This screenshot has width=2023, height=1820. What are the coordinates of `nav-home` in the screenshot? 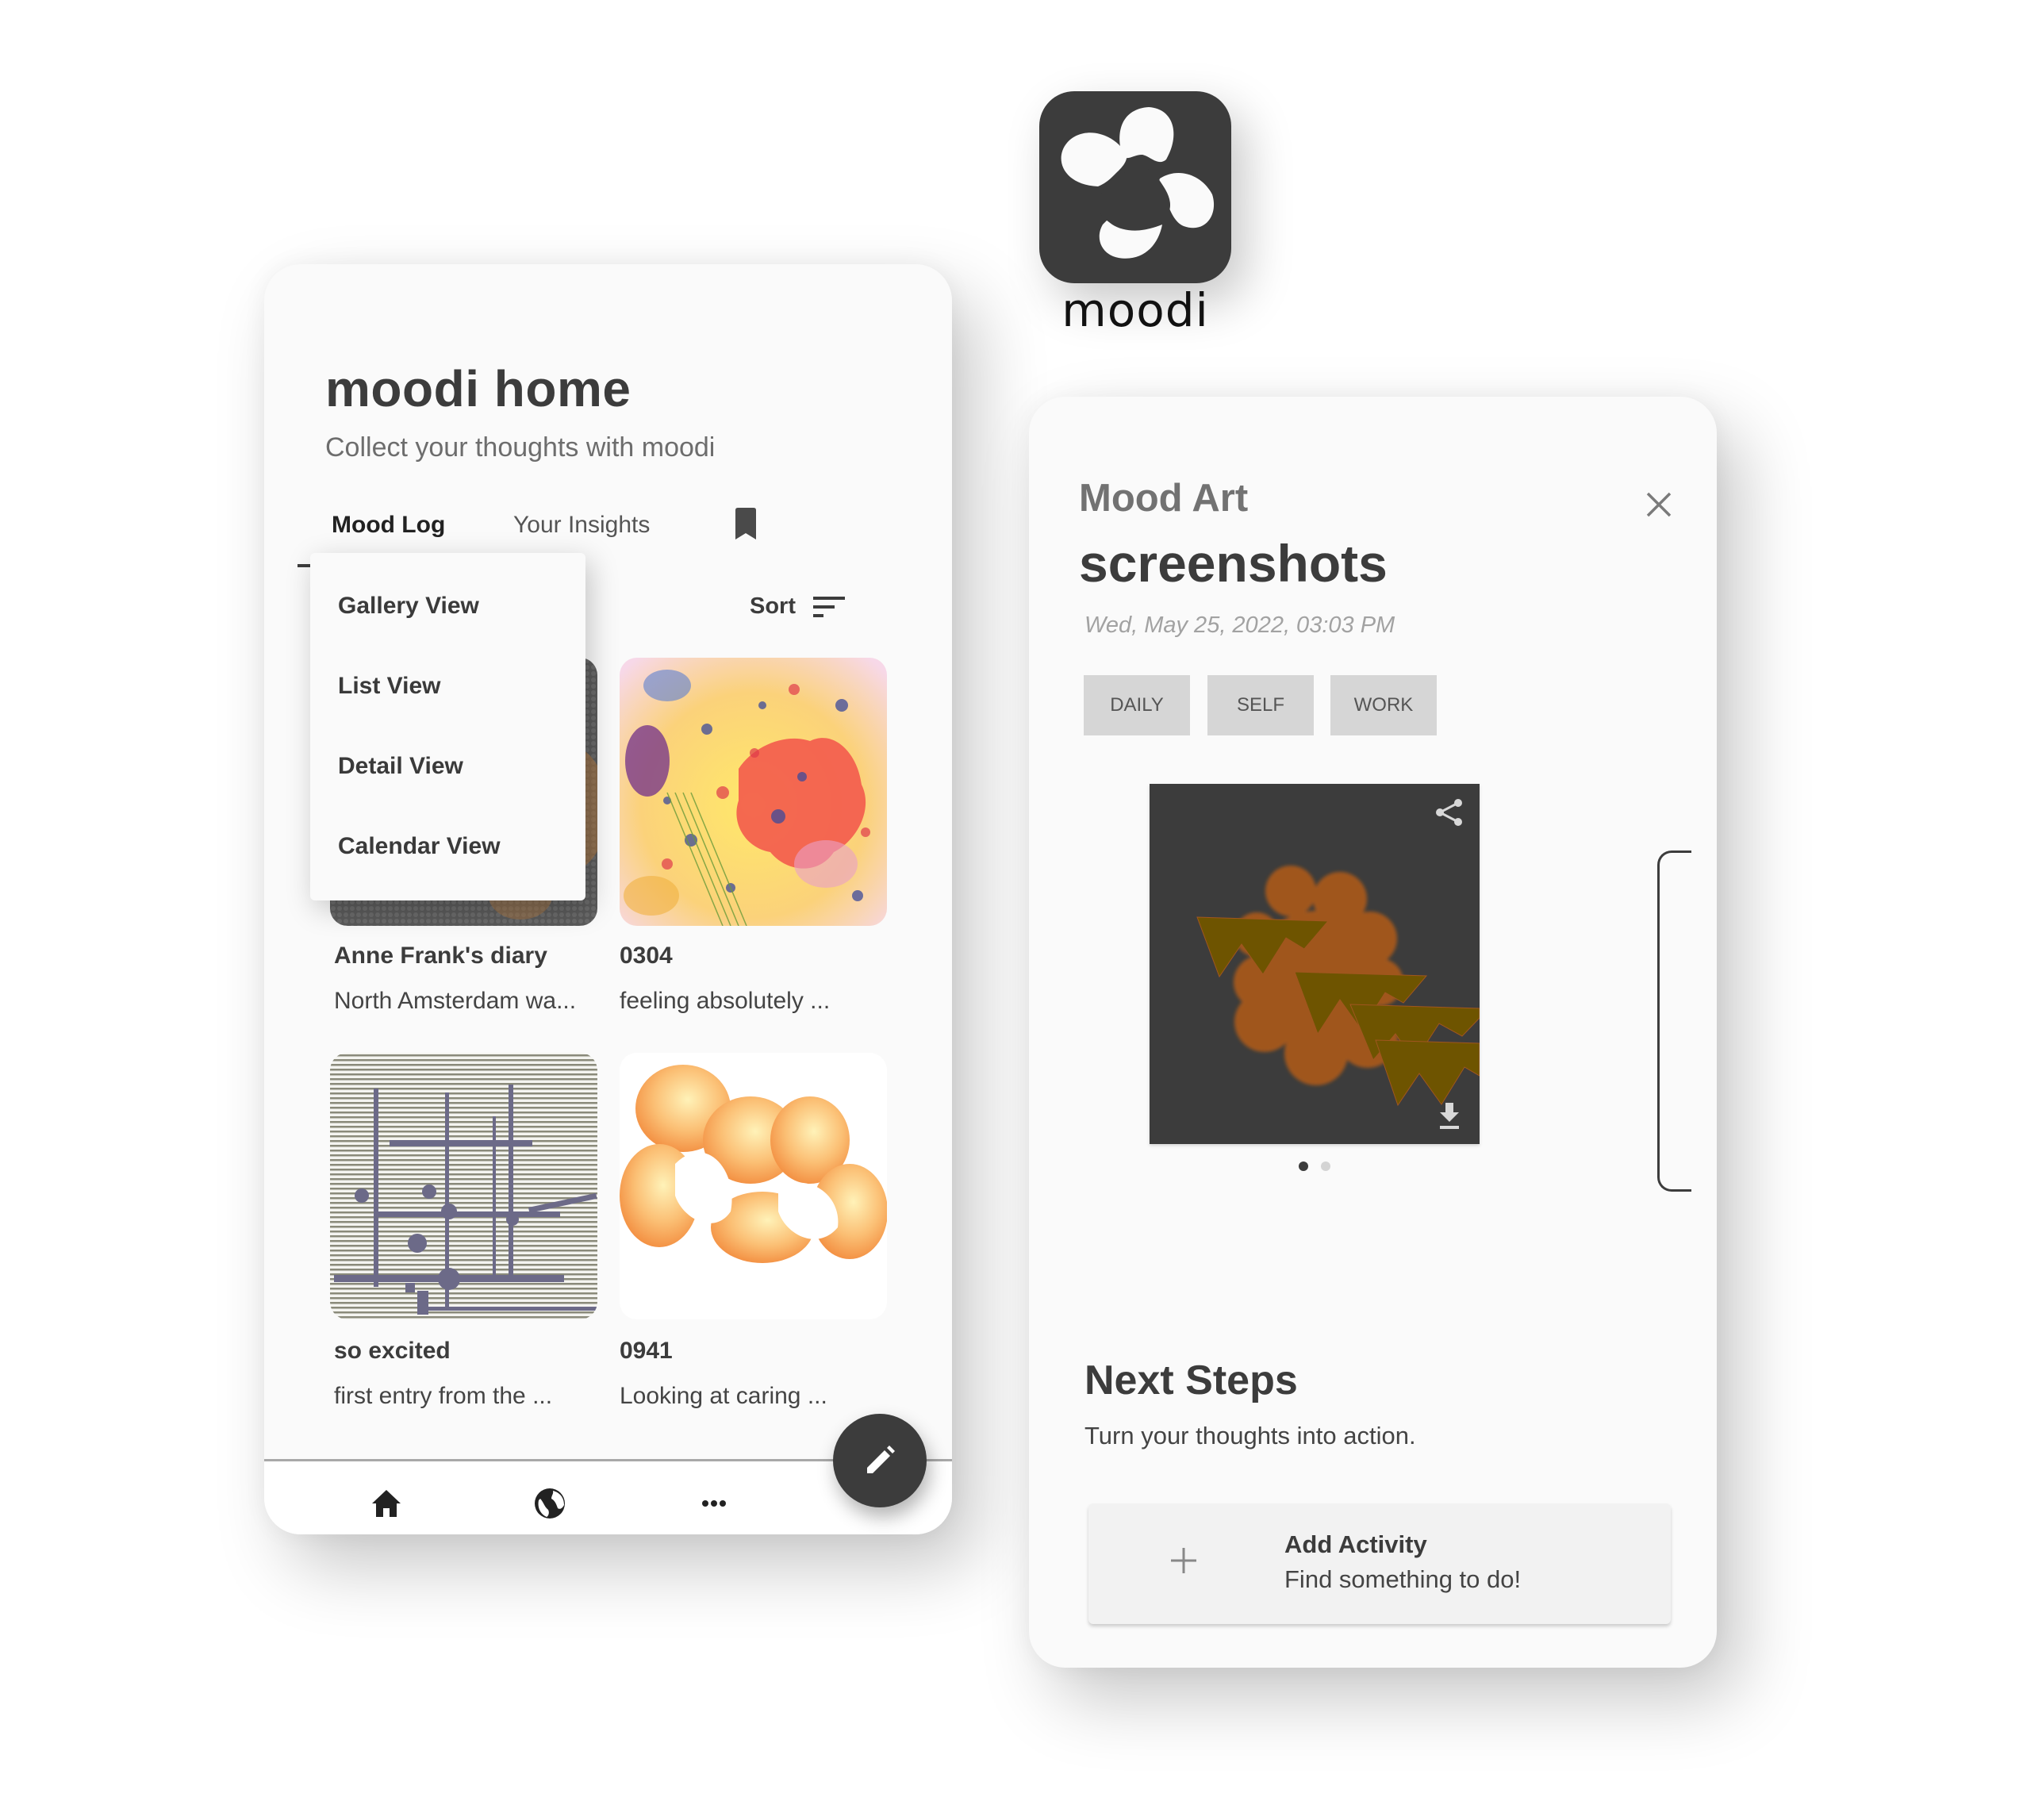 It's located at (386, 1503).